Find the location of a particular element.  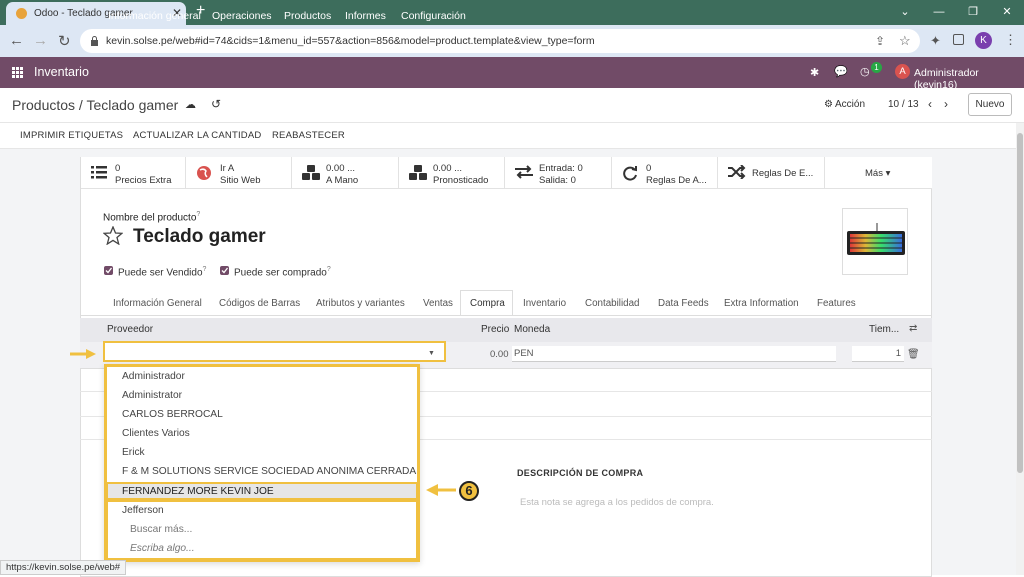

odoo-favicon-icon is located at coordinates (21, 13).